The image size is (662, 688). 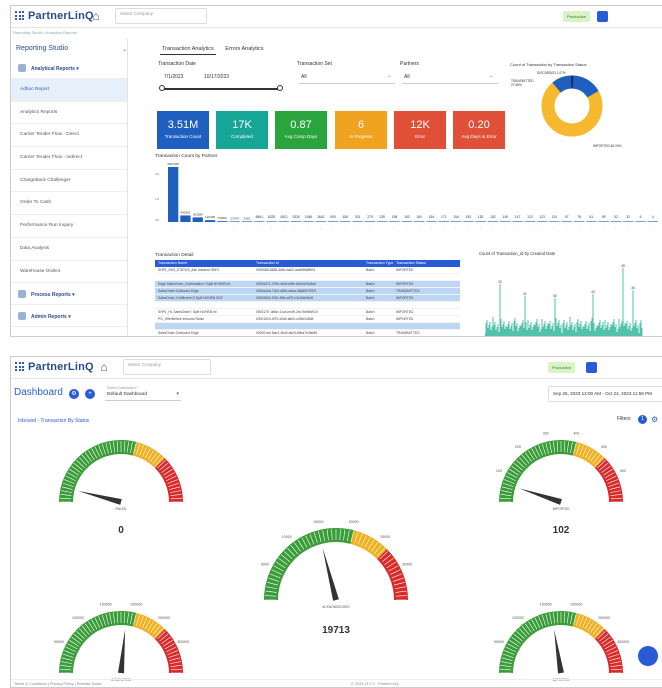 I want to click on col-transaction-type: Transaction Type, so click(x=378, y=263).